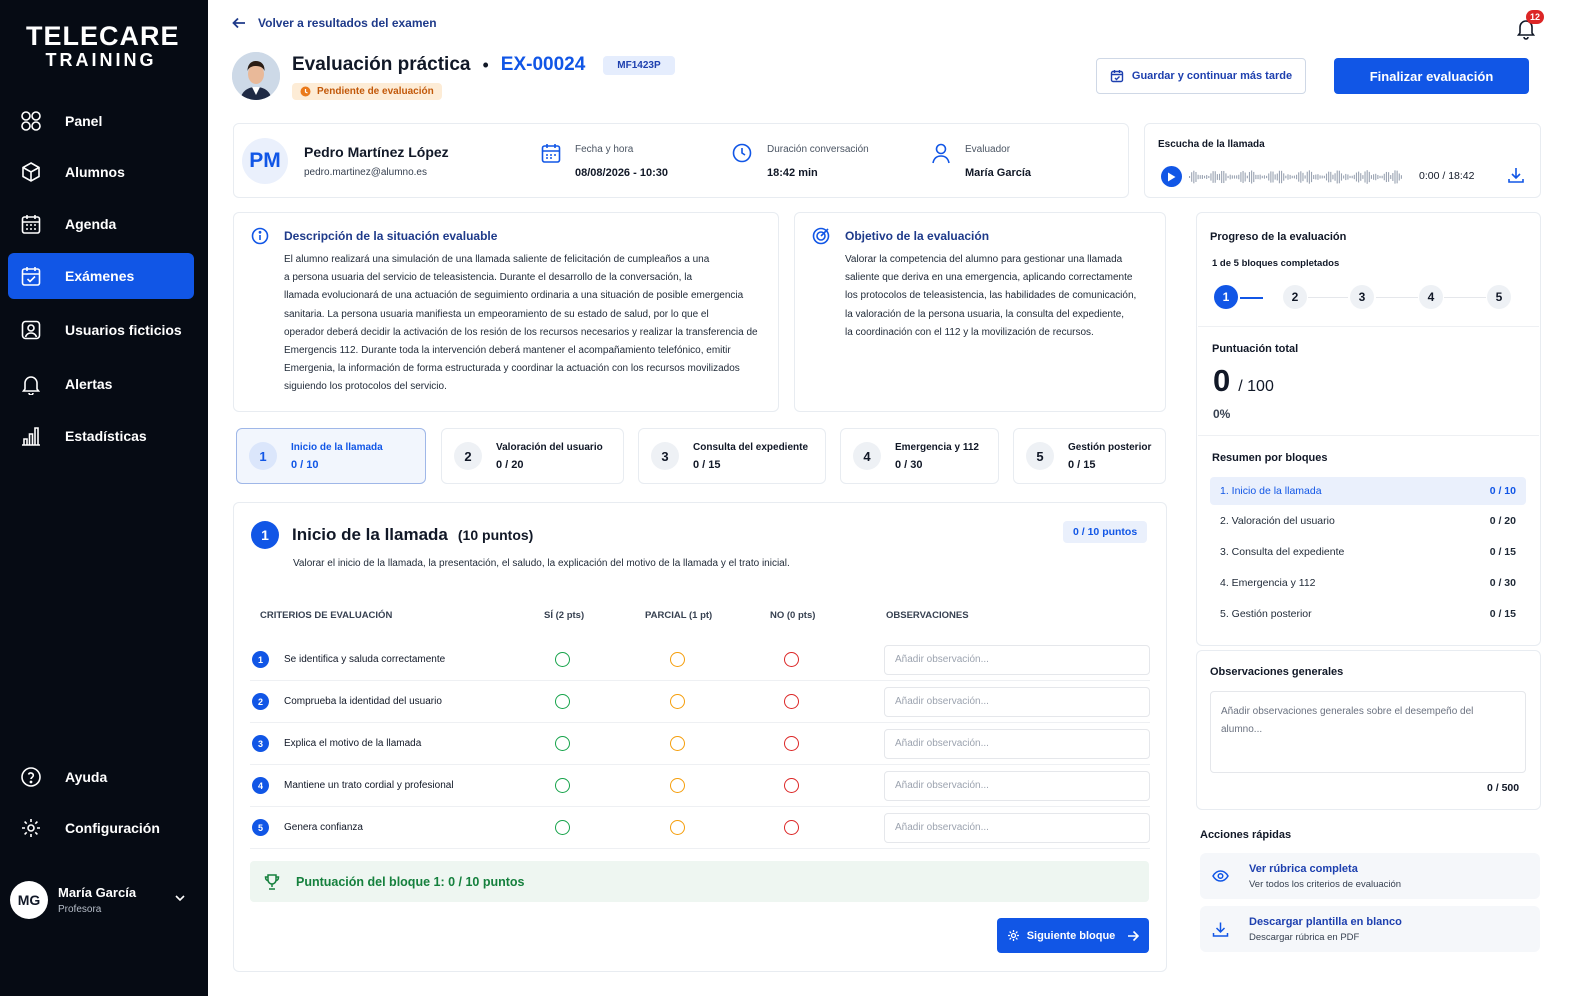  What do you see at coordinates (1211, 144) in the screenshot?
I see `audio-title: Escucha de la llamada` at bounding box center [1211, 144].